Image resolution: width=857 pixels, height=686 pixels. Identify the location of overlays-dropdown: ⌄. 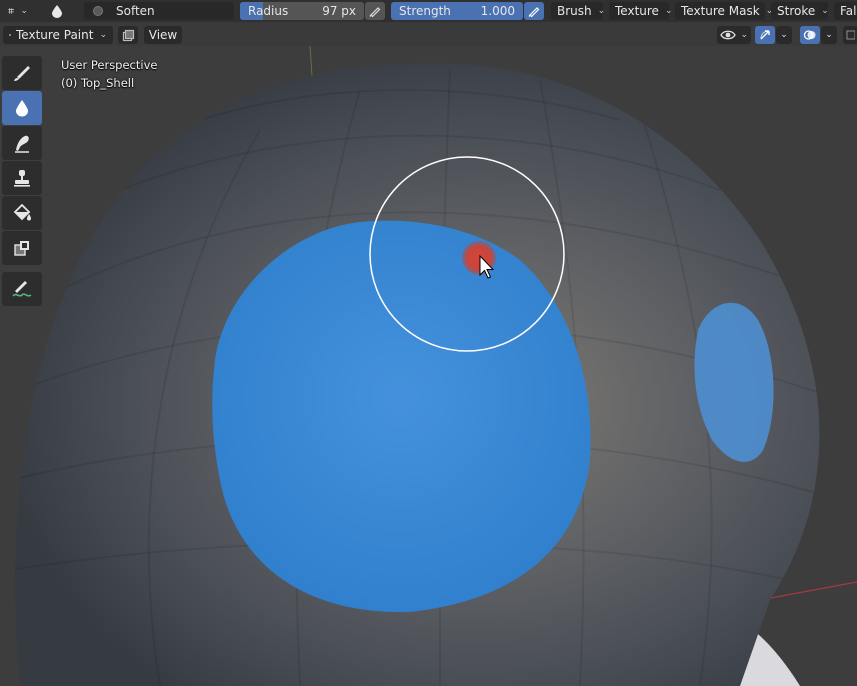
(829, 35).